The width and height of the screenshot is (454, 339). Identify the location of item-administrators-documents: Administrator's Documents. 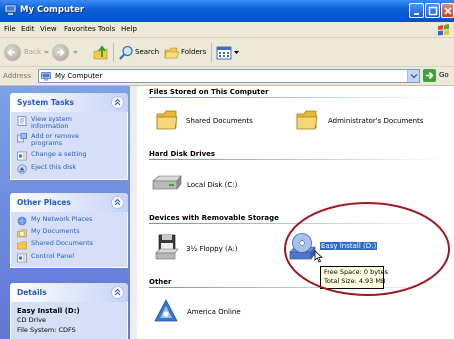
(370, 121).